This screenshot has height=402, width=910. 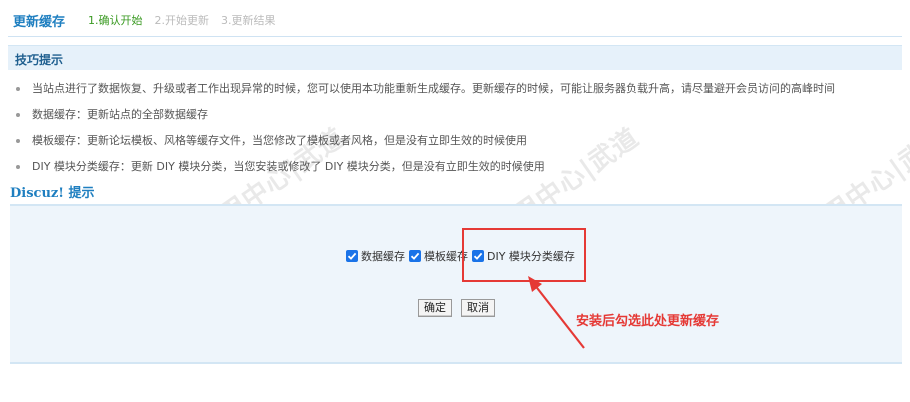 I want to click on annotation-text: 安装后勾选此处更新缓存, so click(x=648, y=321).